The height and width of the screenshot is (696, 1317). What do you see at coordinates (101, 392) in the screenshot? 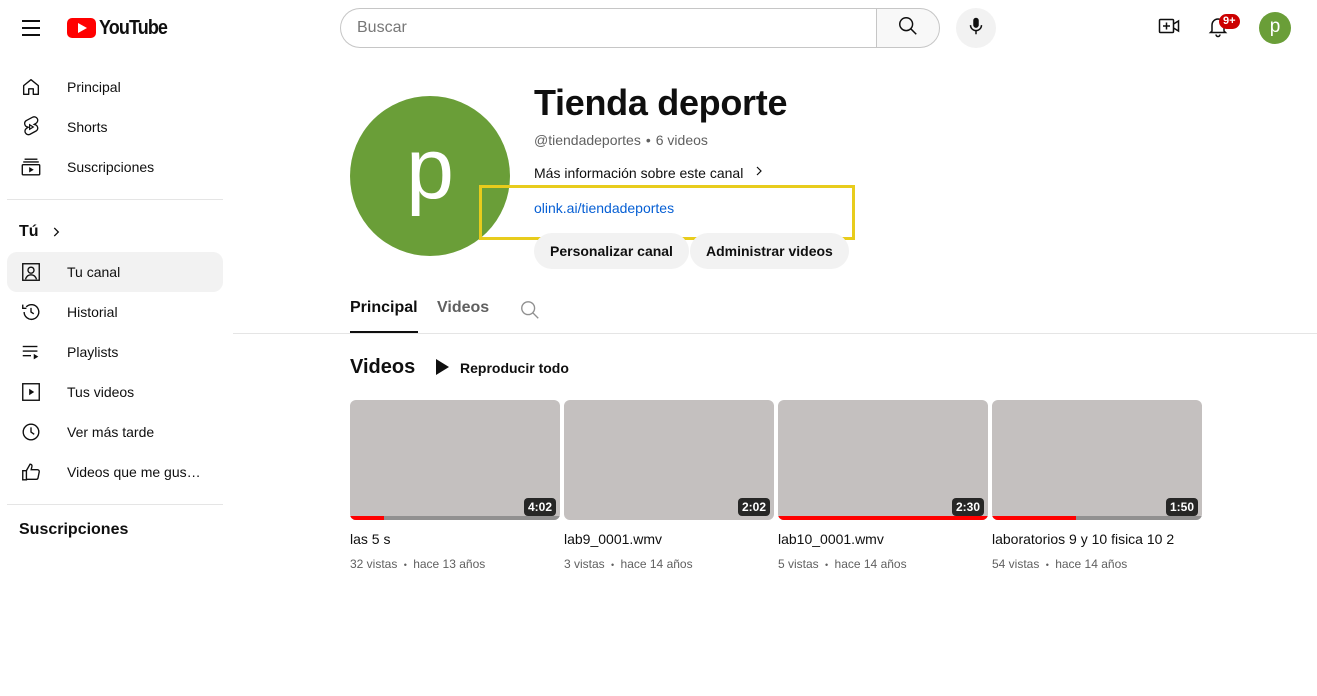
I see `sidebar-item-label: Tus videos` at bounding box center [101, 392].